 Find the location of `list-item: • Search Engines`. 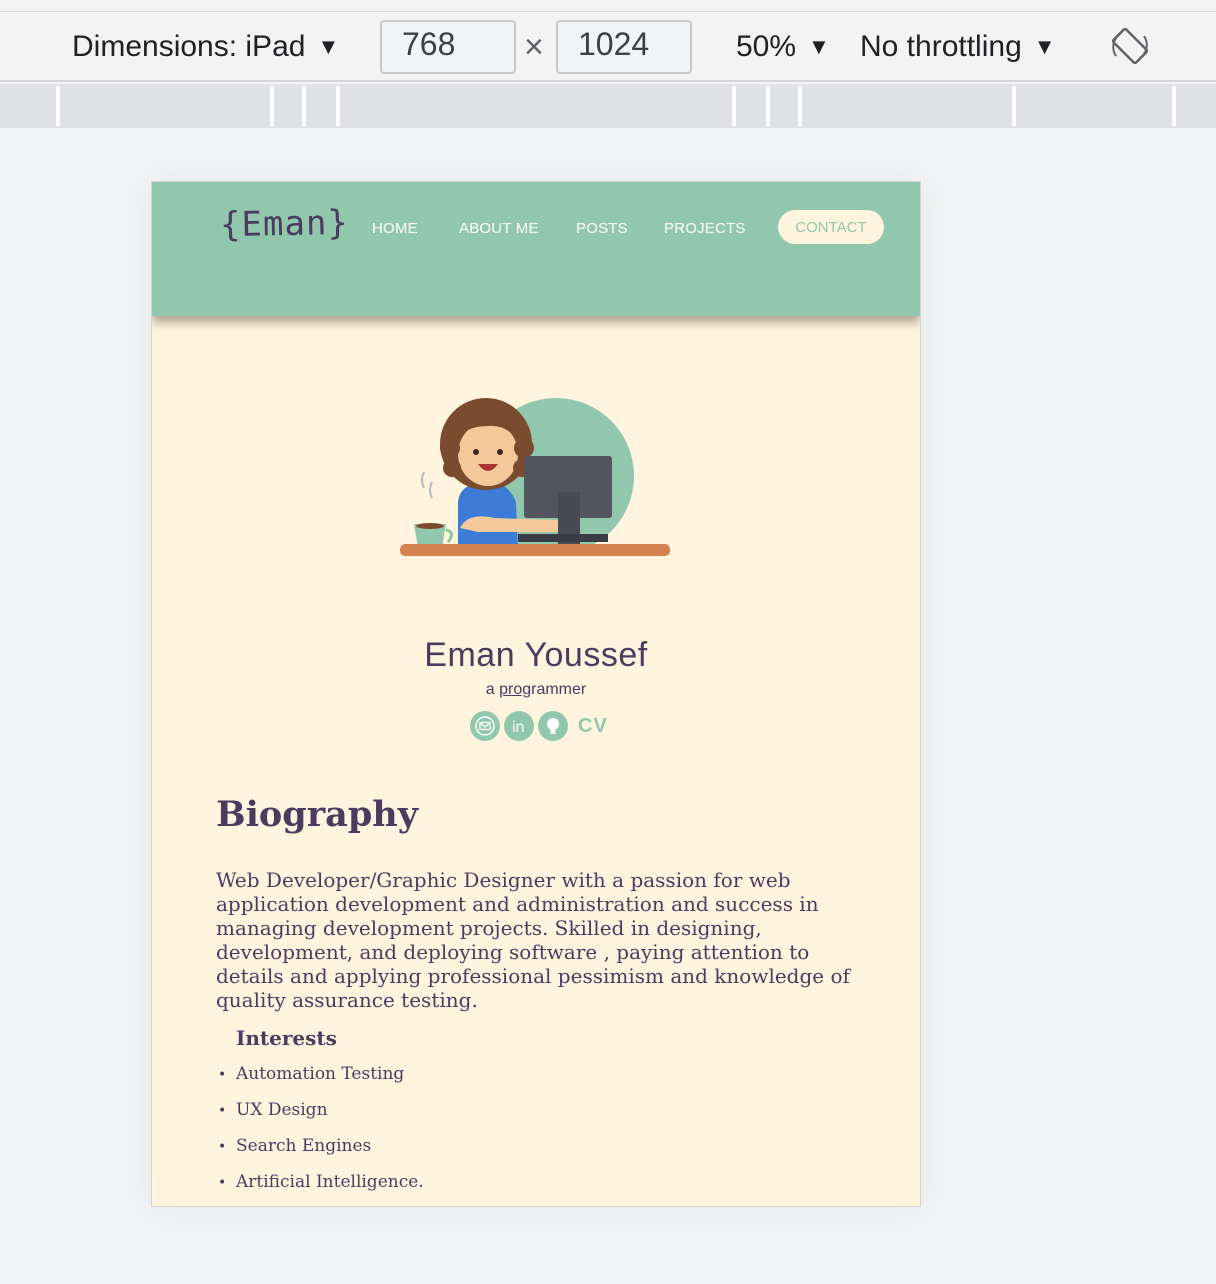

list-item: • Search Engines is located at coordinates (295, 1146).